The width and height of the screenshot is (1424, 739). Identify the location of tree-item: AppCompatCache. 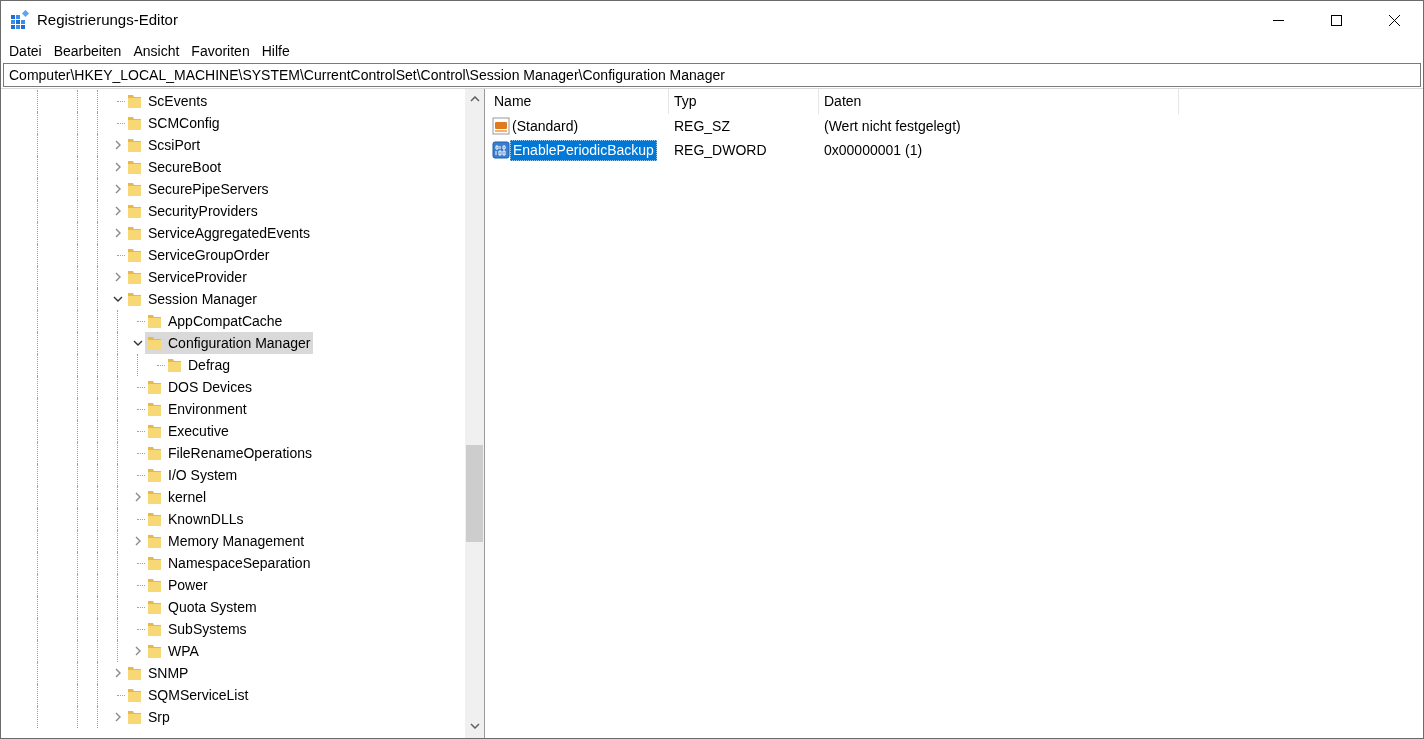
(215, 321).